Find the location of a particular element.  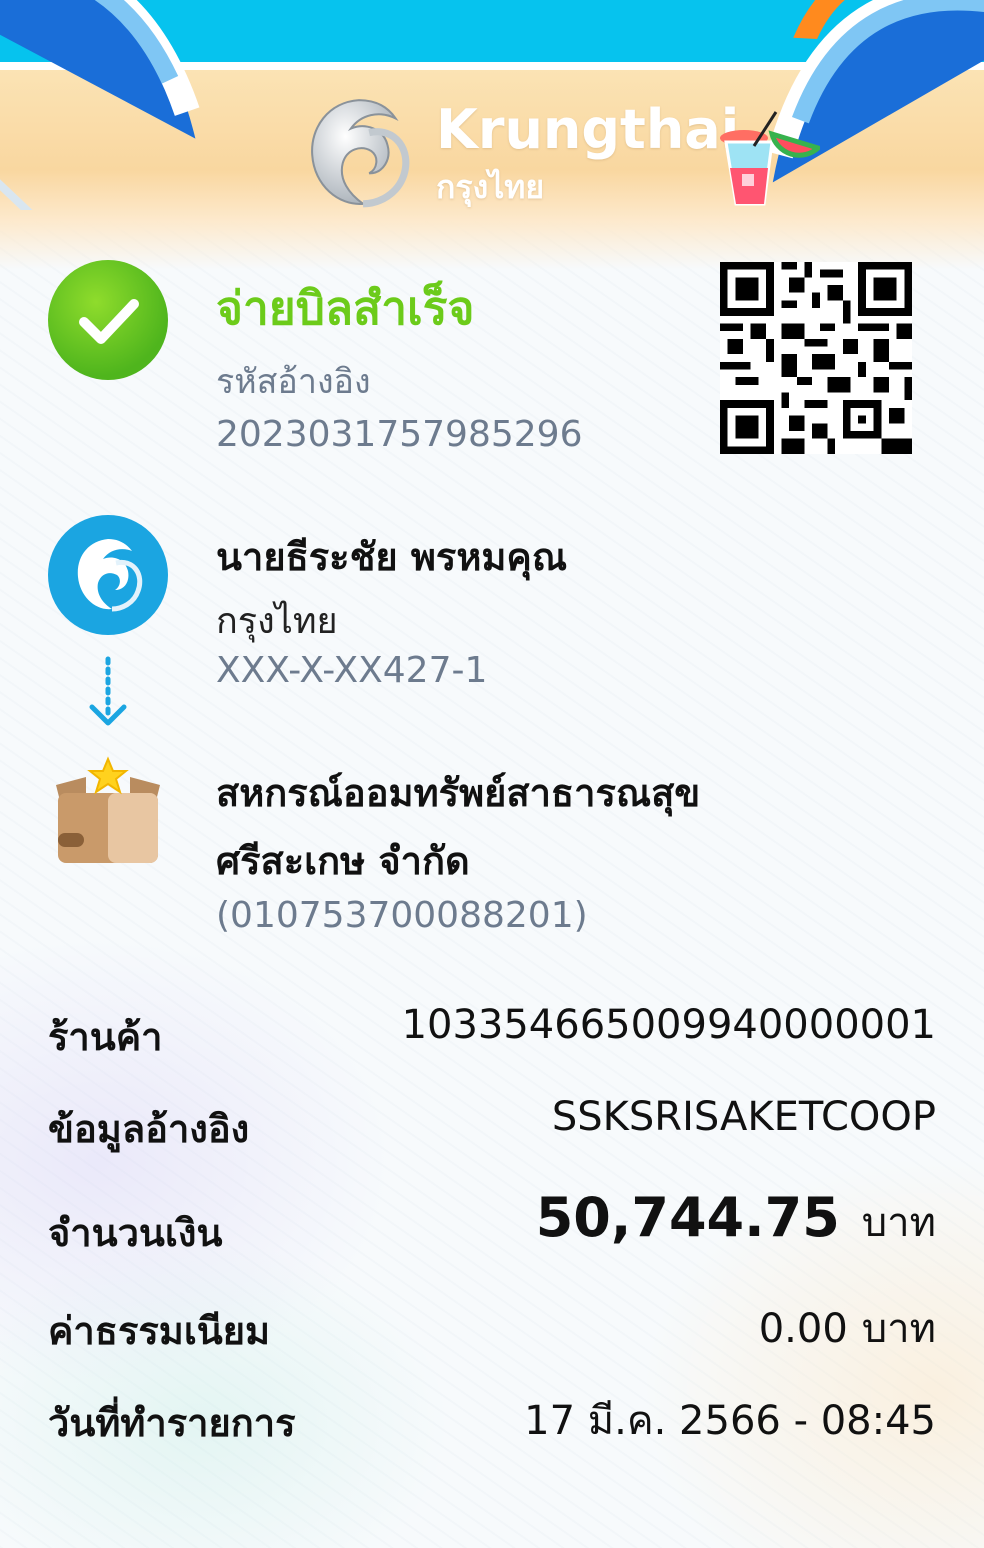

amount-label: จำนวนเงิน is located at coordinates (135, 1233).